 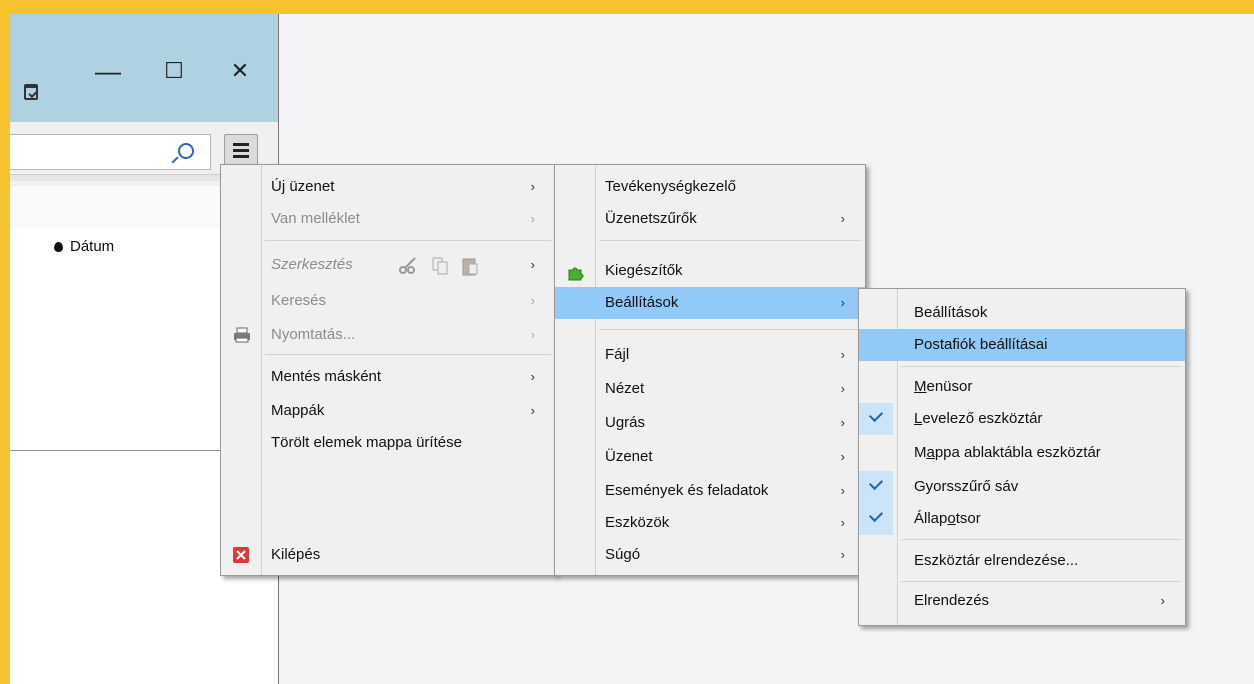 I want to click on access-key: a, so click(x=930, y=452).